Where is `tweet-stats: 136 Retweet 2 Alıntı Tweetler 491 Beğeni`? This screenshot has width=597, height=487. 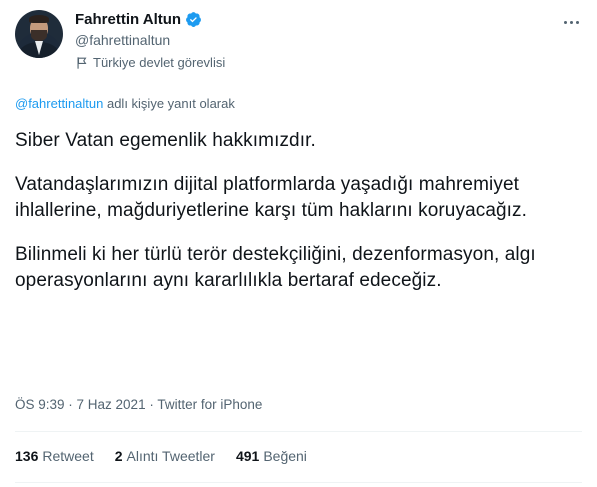
tweet-stats: 136 Retweet 2 Alıntı Tweetler 491 Beğeni is located at coordinates (161, 456).